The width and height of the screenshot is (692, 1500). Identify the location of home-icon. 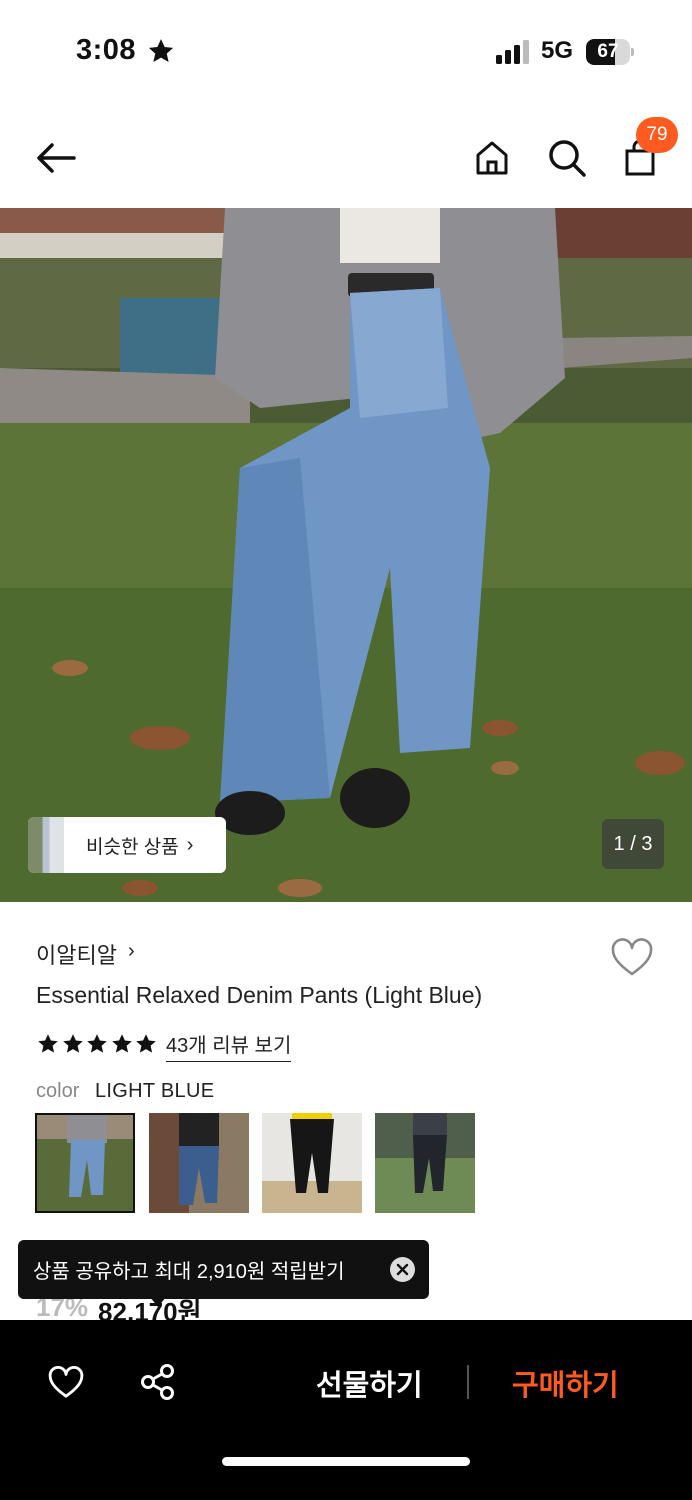
(492, 158).